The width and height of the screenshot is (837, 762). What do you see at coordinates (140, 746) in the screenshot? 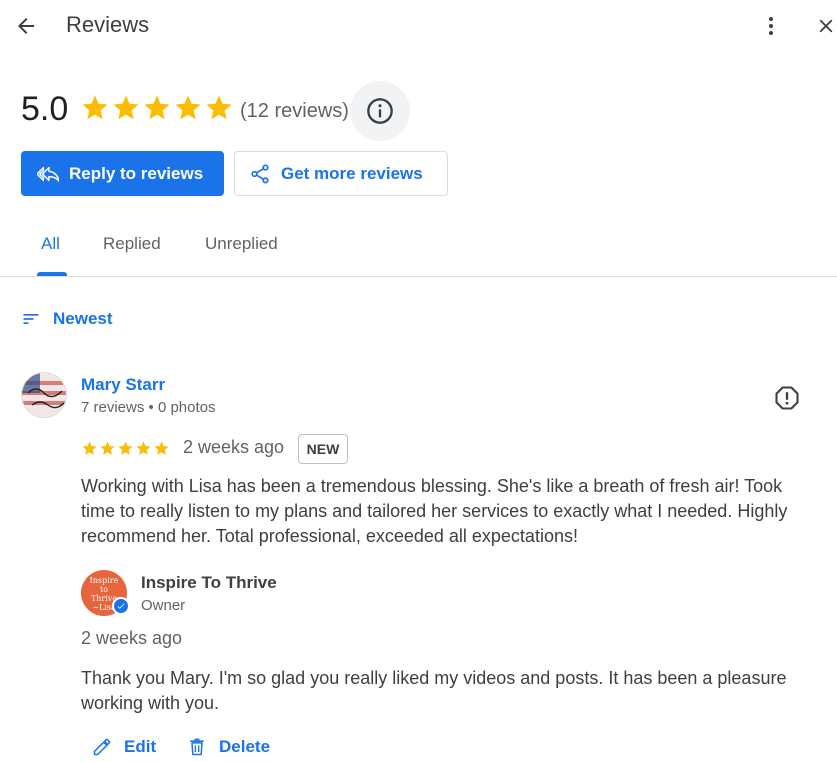
I see `edit-label: Edit` at bounding box center [140, 746].